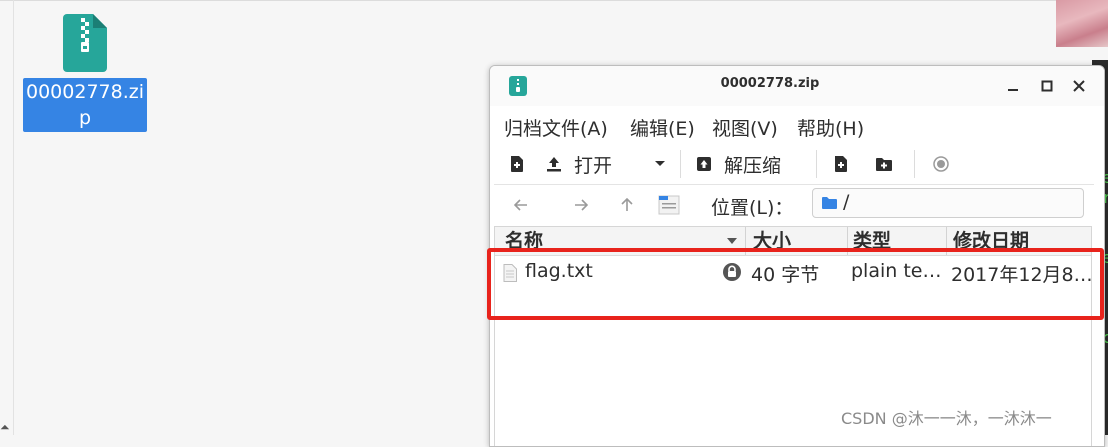  I want to click on maximize-button, so click(1047, 86).